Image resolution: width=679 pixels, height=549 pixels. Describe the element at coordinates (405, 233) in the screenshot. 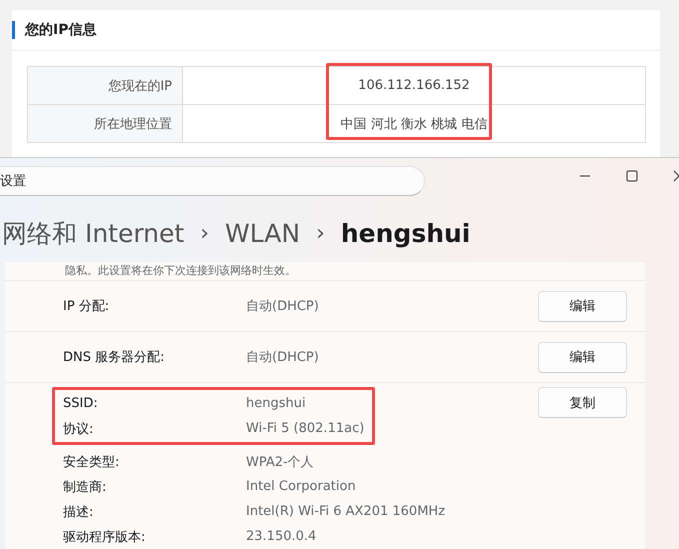

I see `breadcrumb-item: hengshui` at that location.